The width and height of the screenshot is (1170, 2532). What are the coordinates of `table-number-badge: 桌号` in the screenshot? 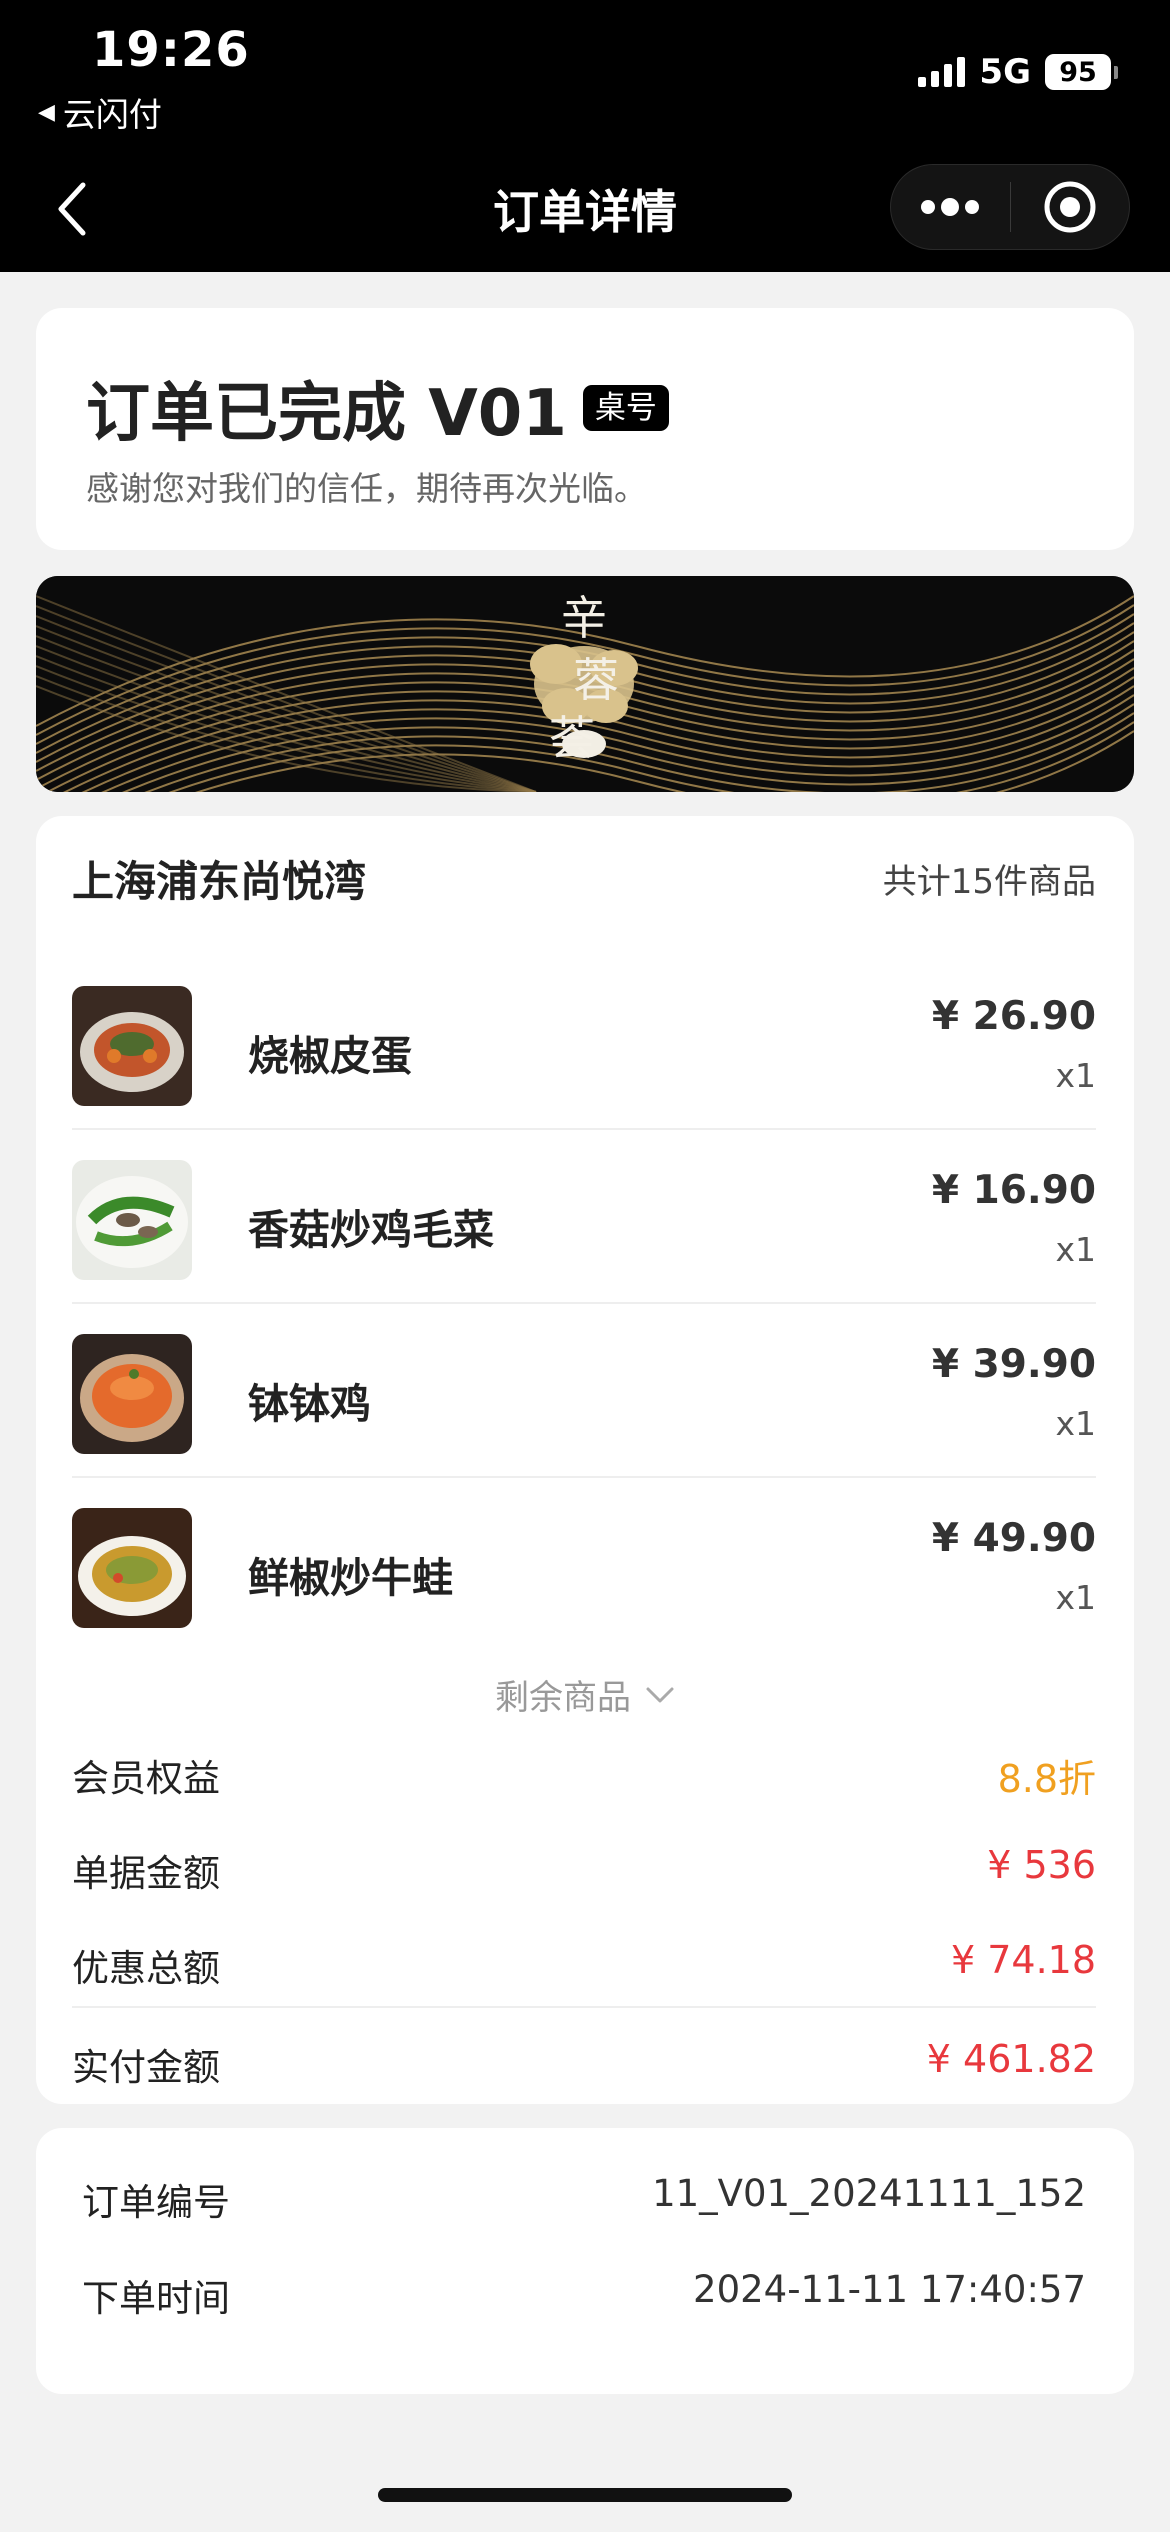 It's located at (625, 408).